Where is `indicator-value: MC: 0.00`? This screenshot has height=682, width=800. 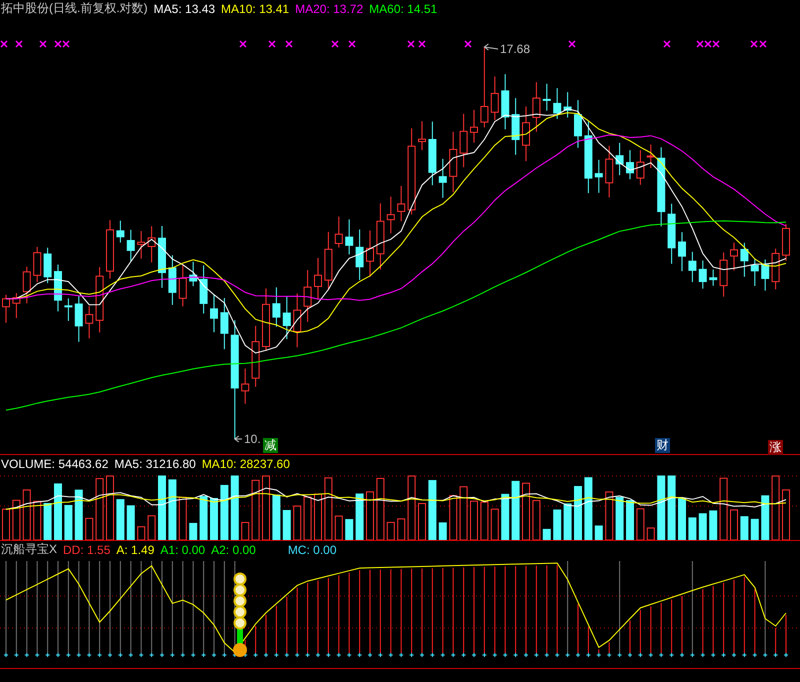
indicator-value: MC: 0.00 is located at coordinates (312, 549).